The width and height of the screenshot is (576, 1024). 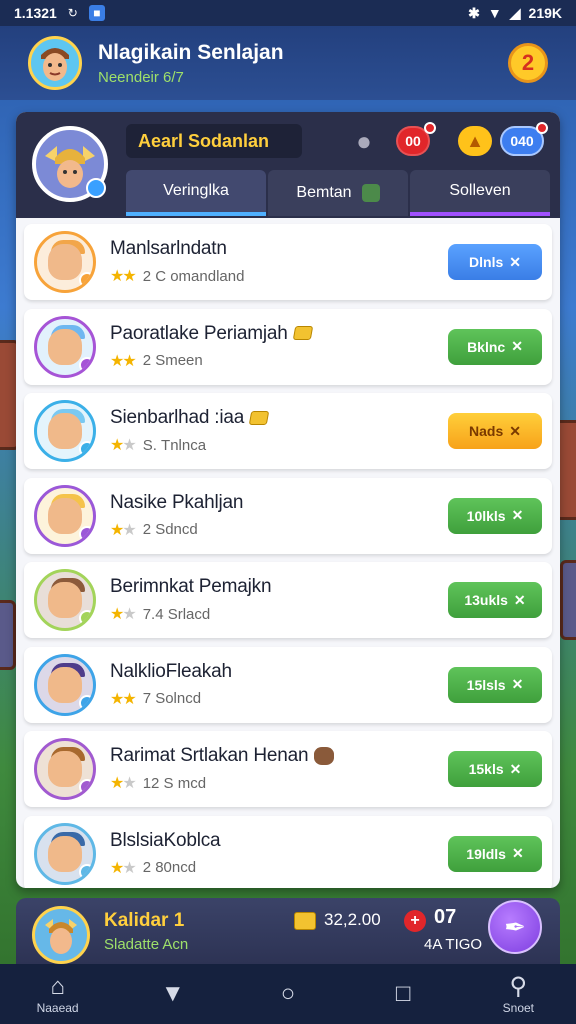 What do you see at coordinates (57, 1008) in the screenshot?
I see `nav-label: Naaead` at bounding box center [57, 1008].